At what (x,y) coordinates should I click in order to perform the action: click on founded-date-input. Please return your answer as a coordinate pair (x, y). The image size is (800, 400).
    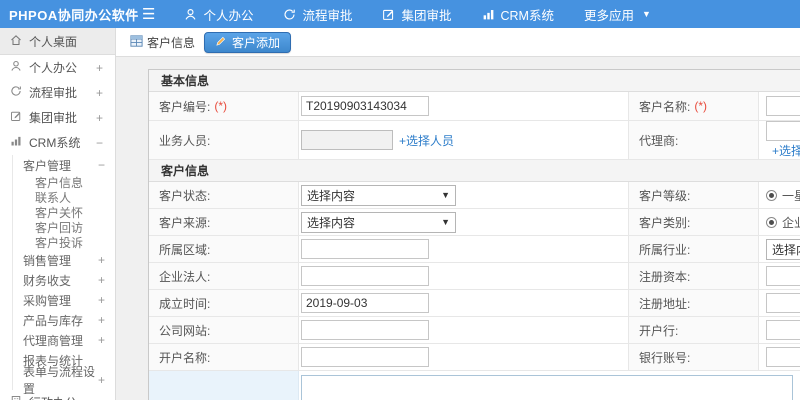
    Looking at the image, I should click on (365, 303).